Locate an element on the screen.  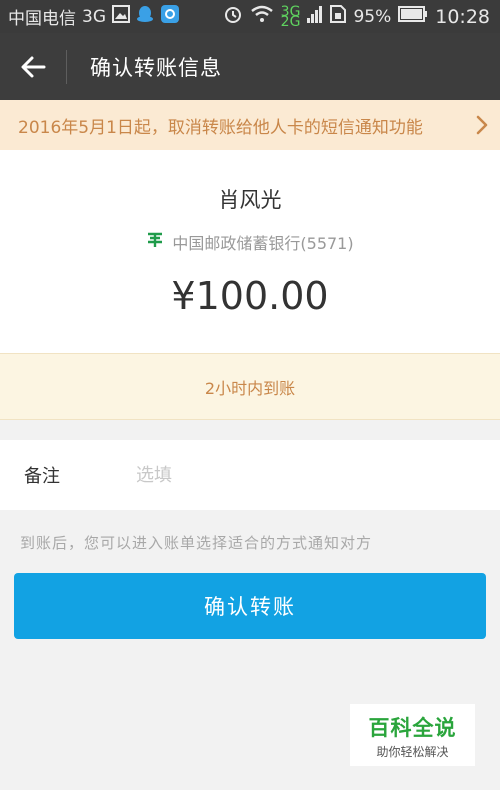
hint-text: 到账后，您可以进入账单选择适合的方式通知对方 is located at coordinates (196, 543).